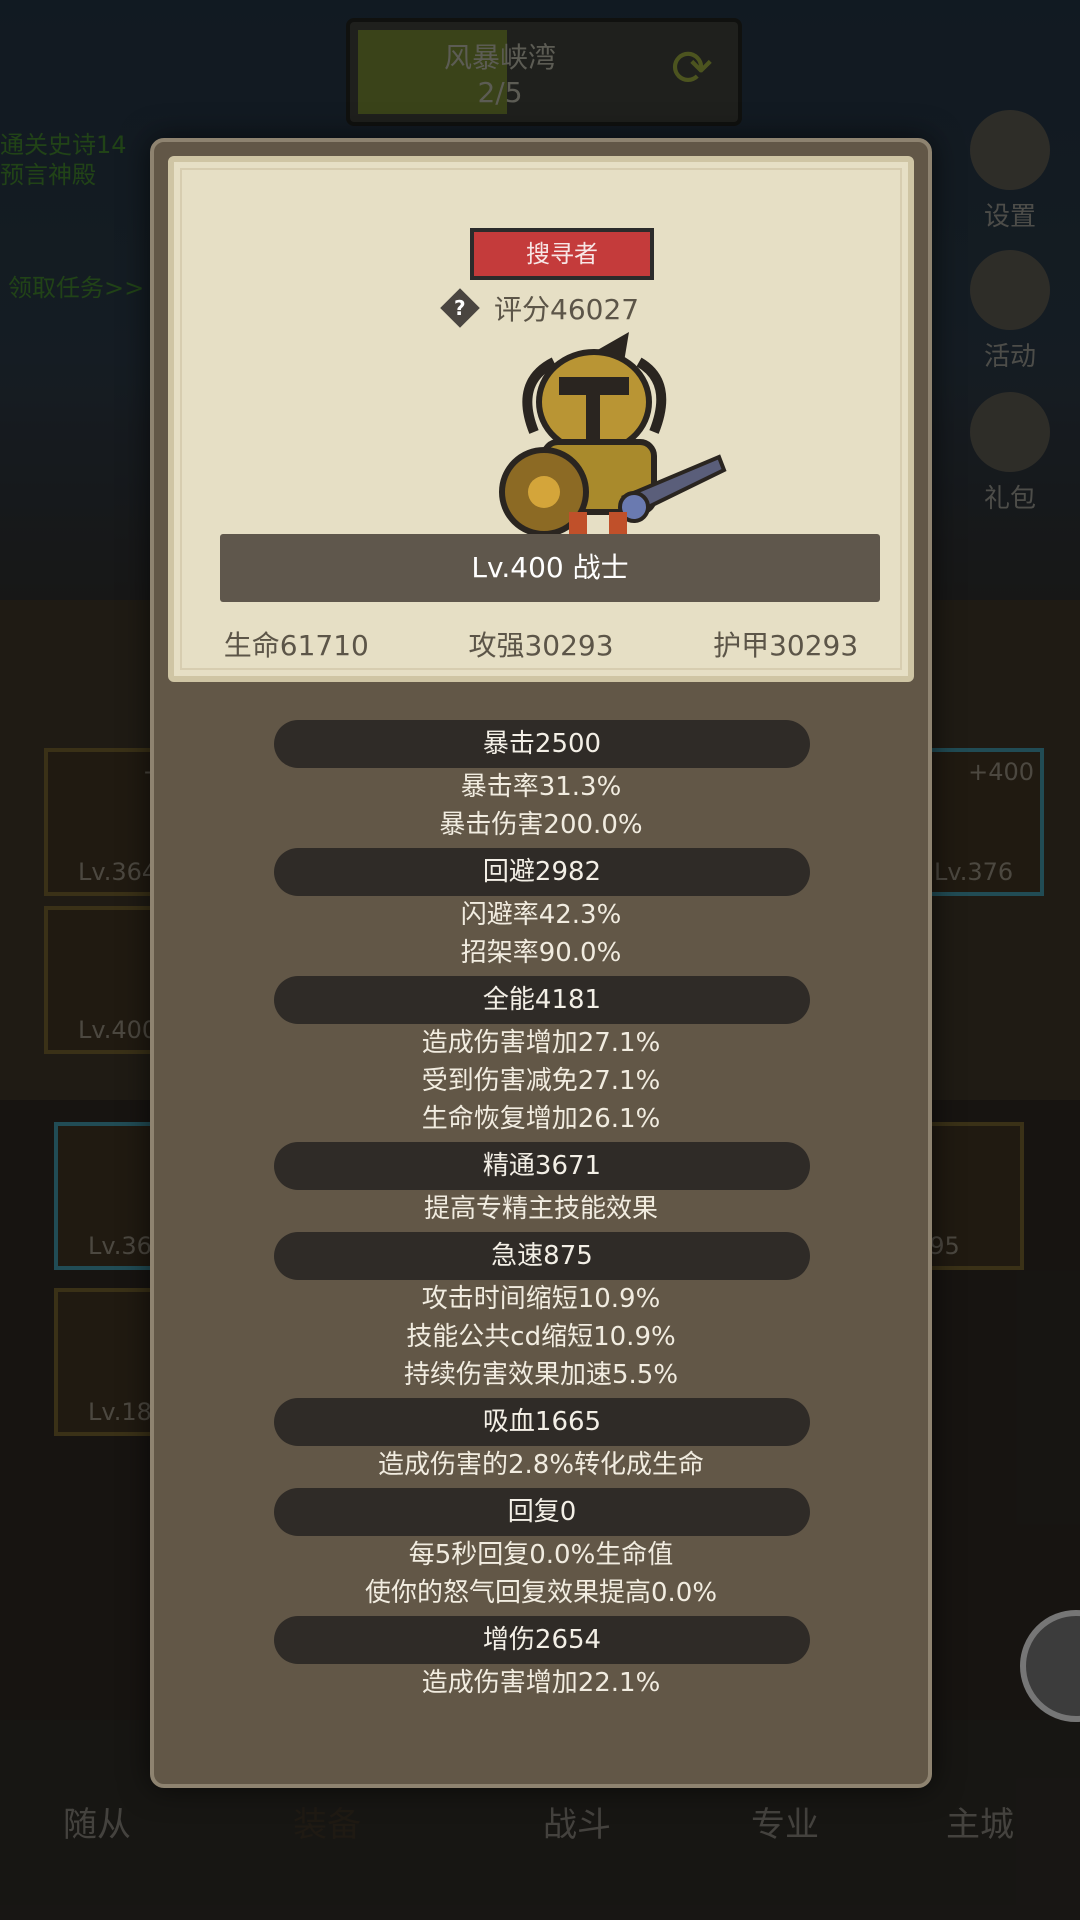  Describe the element at coordinates (542, 1166) in the screenshot. I see `stat-header: 精通3671` at that location.